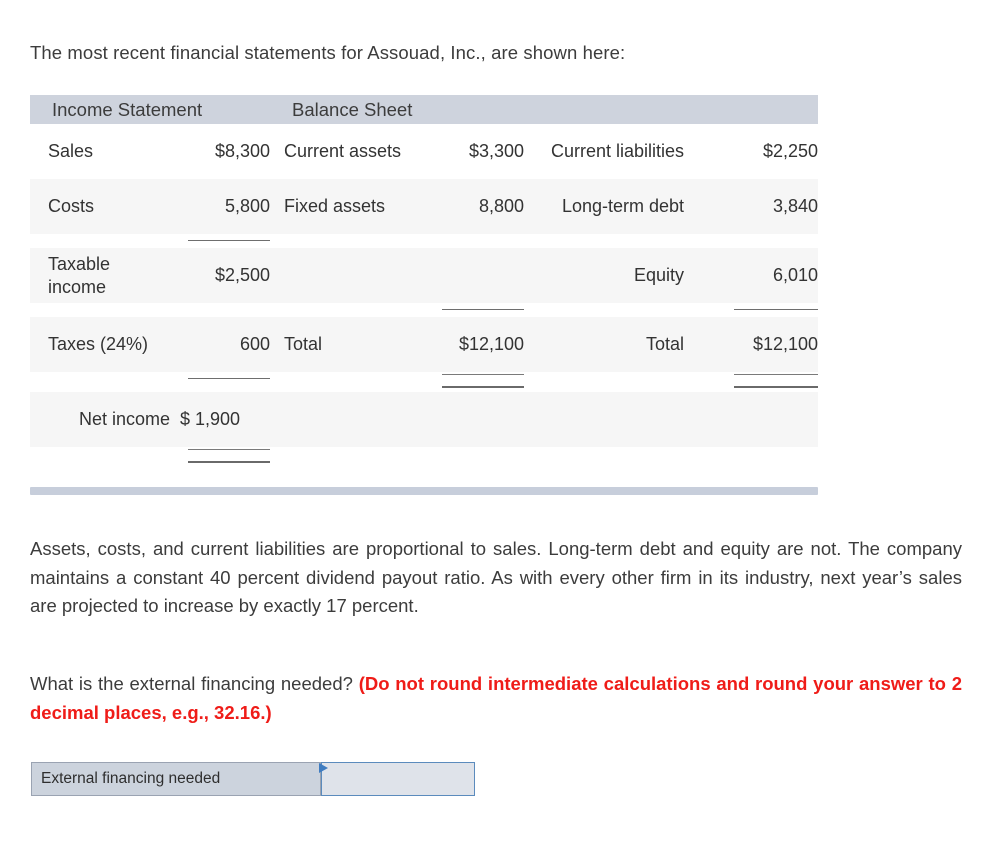  I want to click on row-label-long-term-debt: Long-term debt, so click(604, 206).